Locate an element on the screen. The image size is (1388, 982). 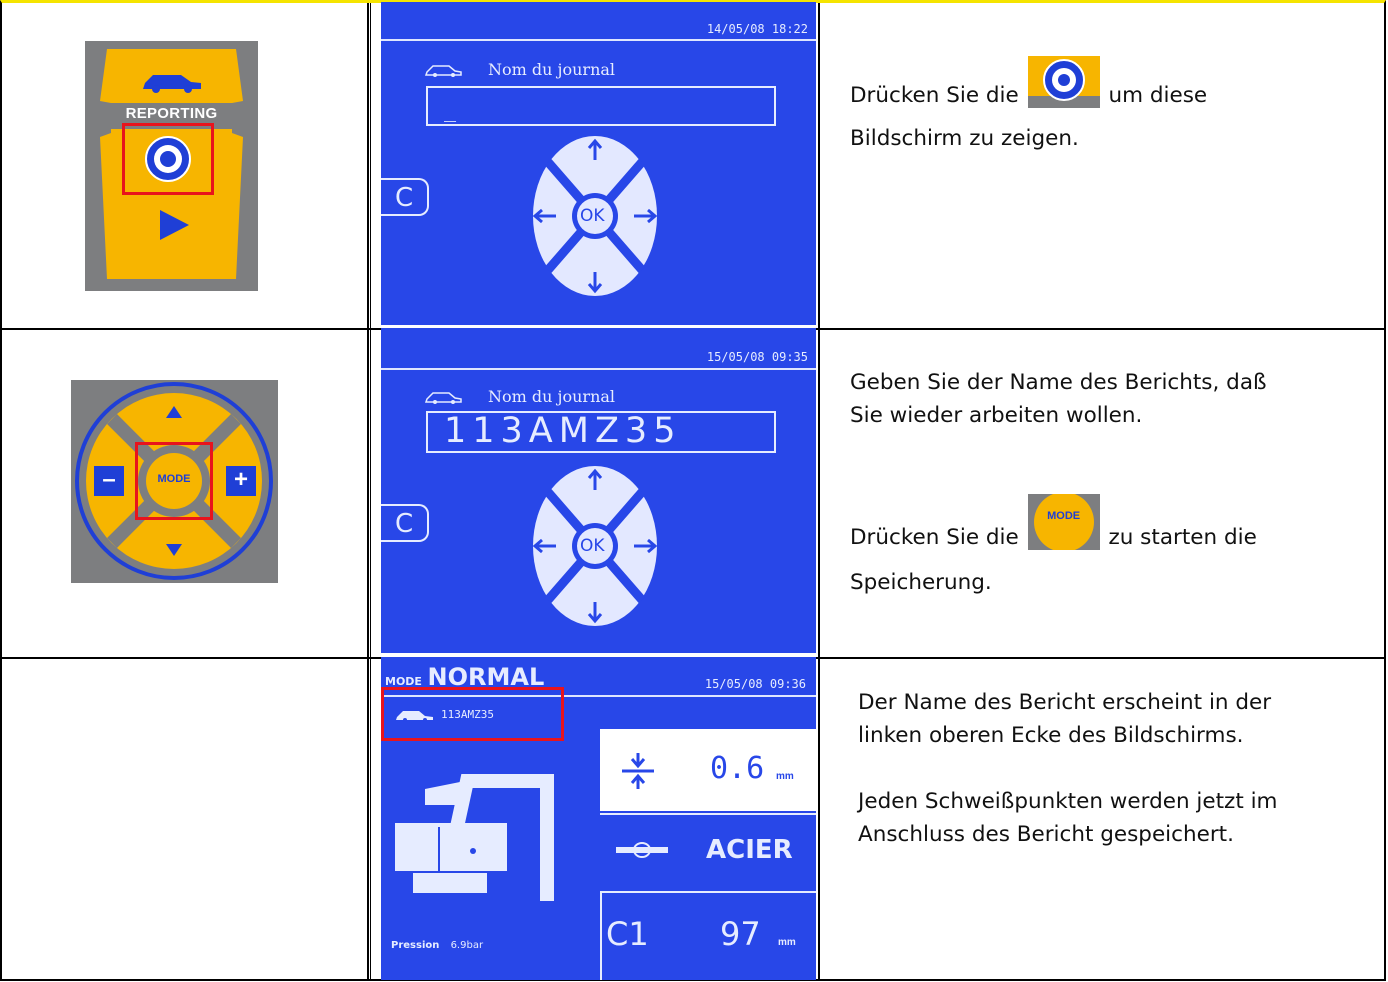
arm-box: C1 97 mm is located at coordinates (708, 935).